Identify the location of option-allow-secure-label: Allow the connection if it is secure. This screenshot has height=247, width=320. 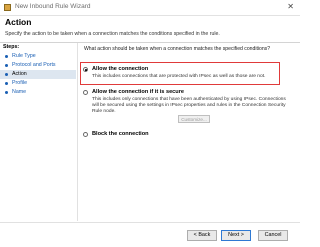
(138, 92).